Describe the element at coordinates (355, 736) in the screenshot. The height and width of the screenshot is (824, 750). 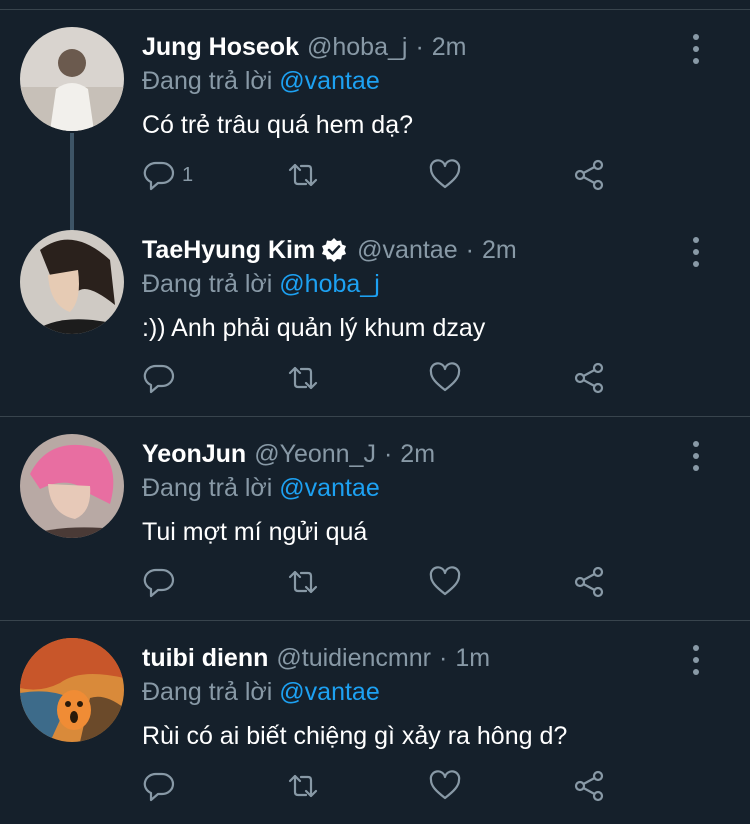
I see `tweet-text: Rùi có ai biết chiệng gì xảy ra hông d?` at that location.